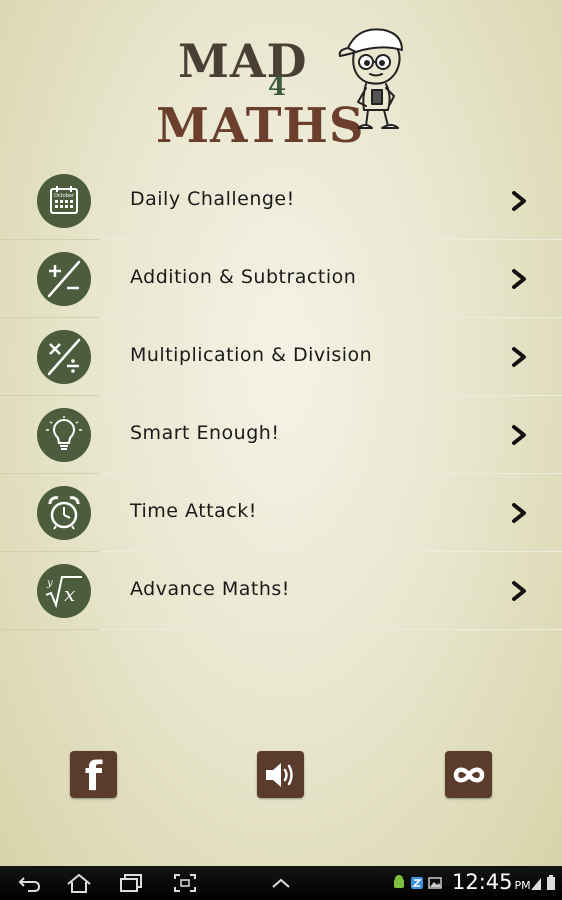 The width and height of the screenshot is (562, 900). Describe the element at coordinates (243, 61) in the screenshot. I see `logo-text-mad: MAD` at that location.